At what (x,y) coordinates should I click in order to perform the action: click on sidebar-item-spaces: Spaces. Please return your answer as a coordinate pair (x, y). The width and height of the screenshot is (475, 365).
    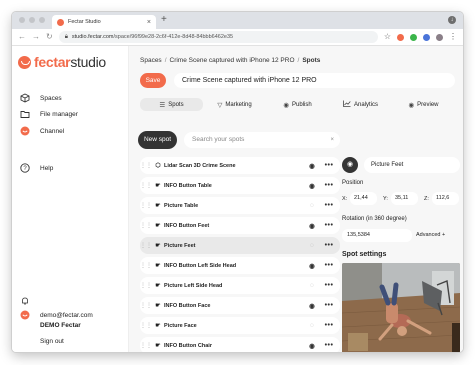
    Looking at the image, I should click on (41, 98).